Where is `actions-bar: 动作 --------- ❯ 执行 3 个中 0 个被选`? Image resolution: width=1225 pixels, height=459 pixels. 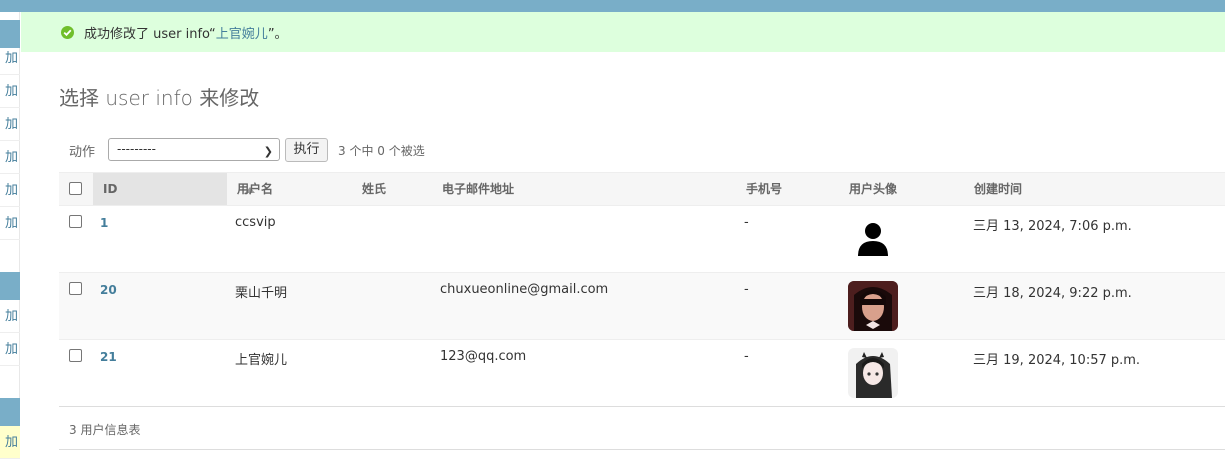
actions-bar: 动作 --------- ❯ 执行 3 个中 0 个被选 is located at coordinates (642, 150).